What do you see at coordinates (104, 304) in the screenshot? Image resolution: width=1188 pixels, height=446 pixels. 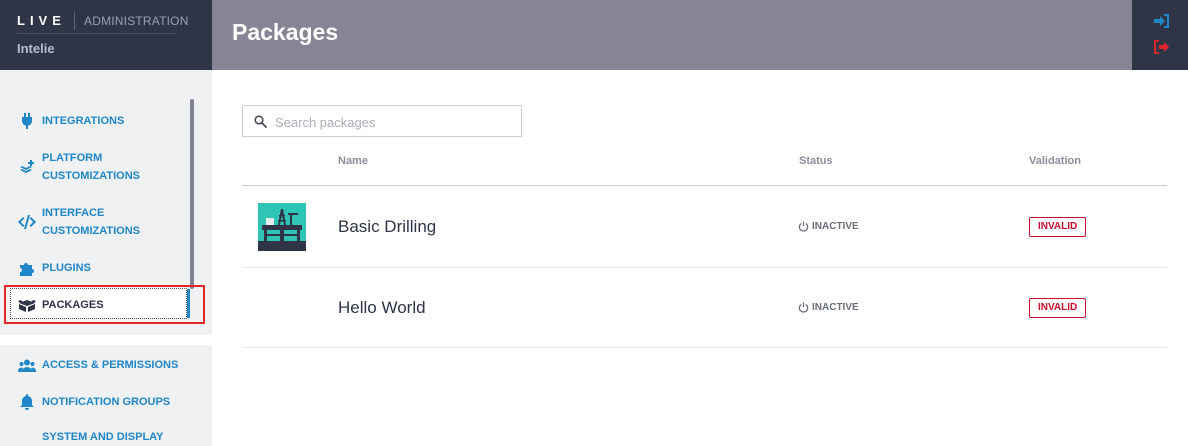 I see `selection-highlight` at bounding box center [104, 304].